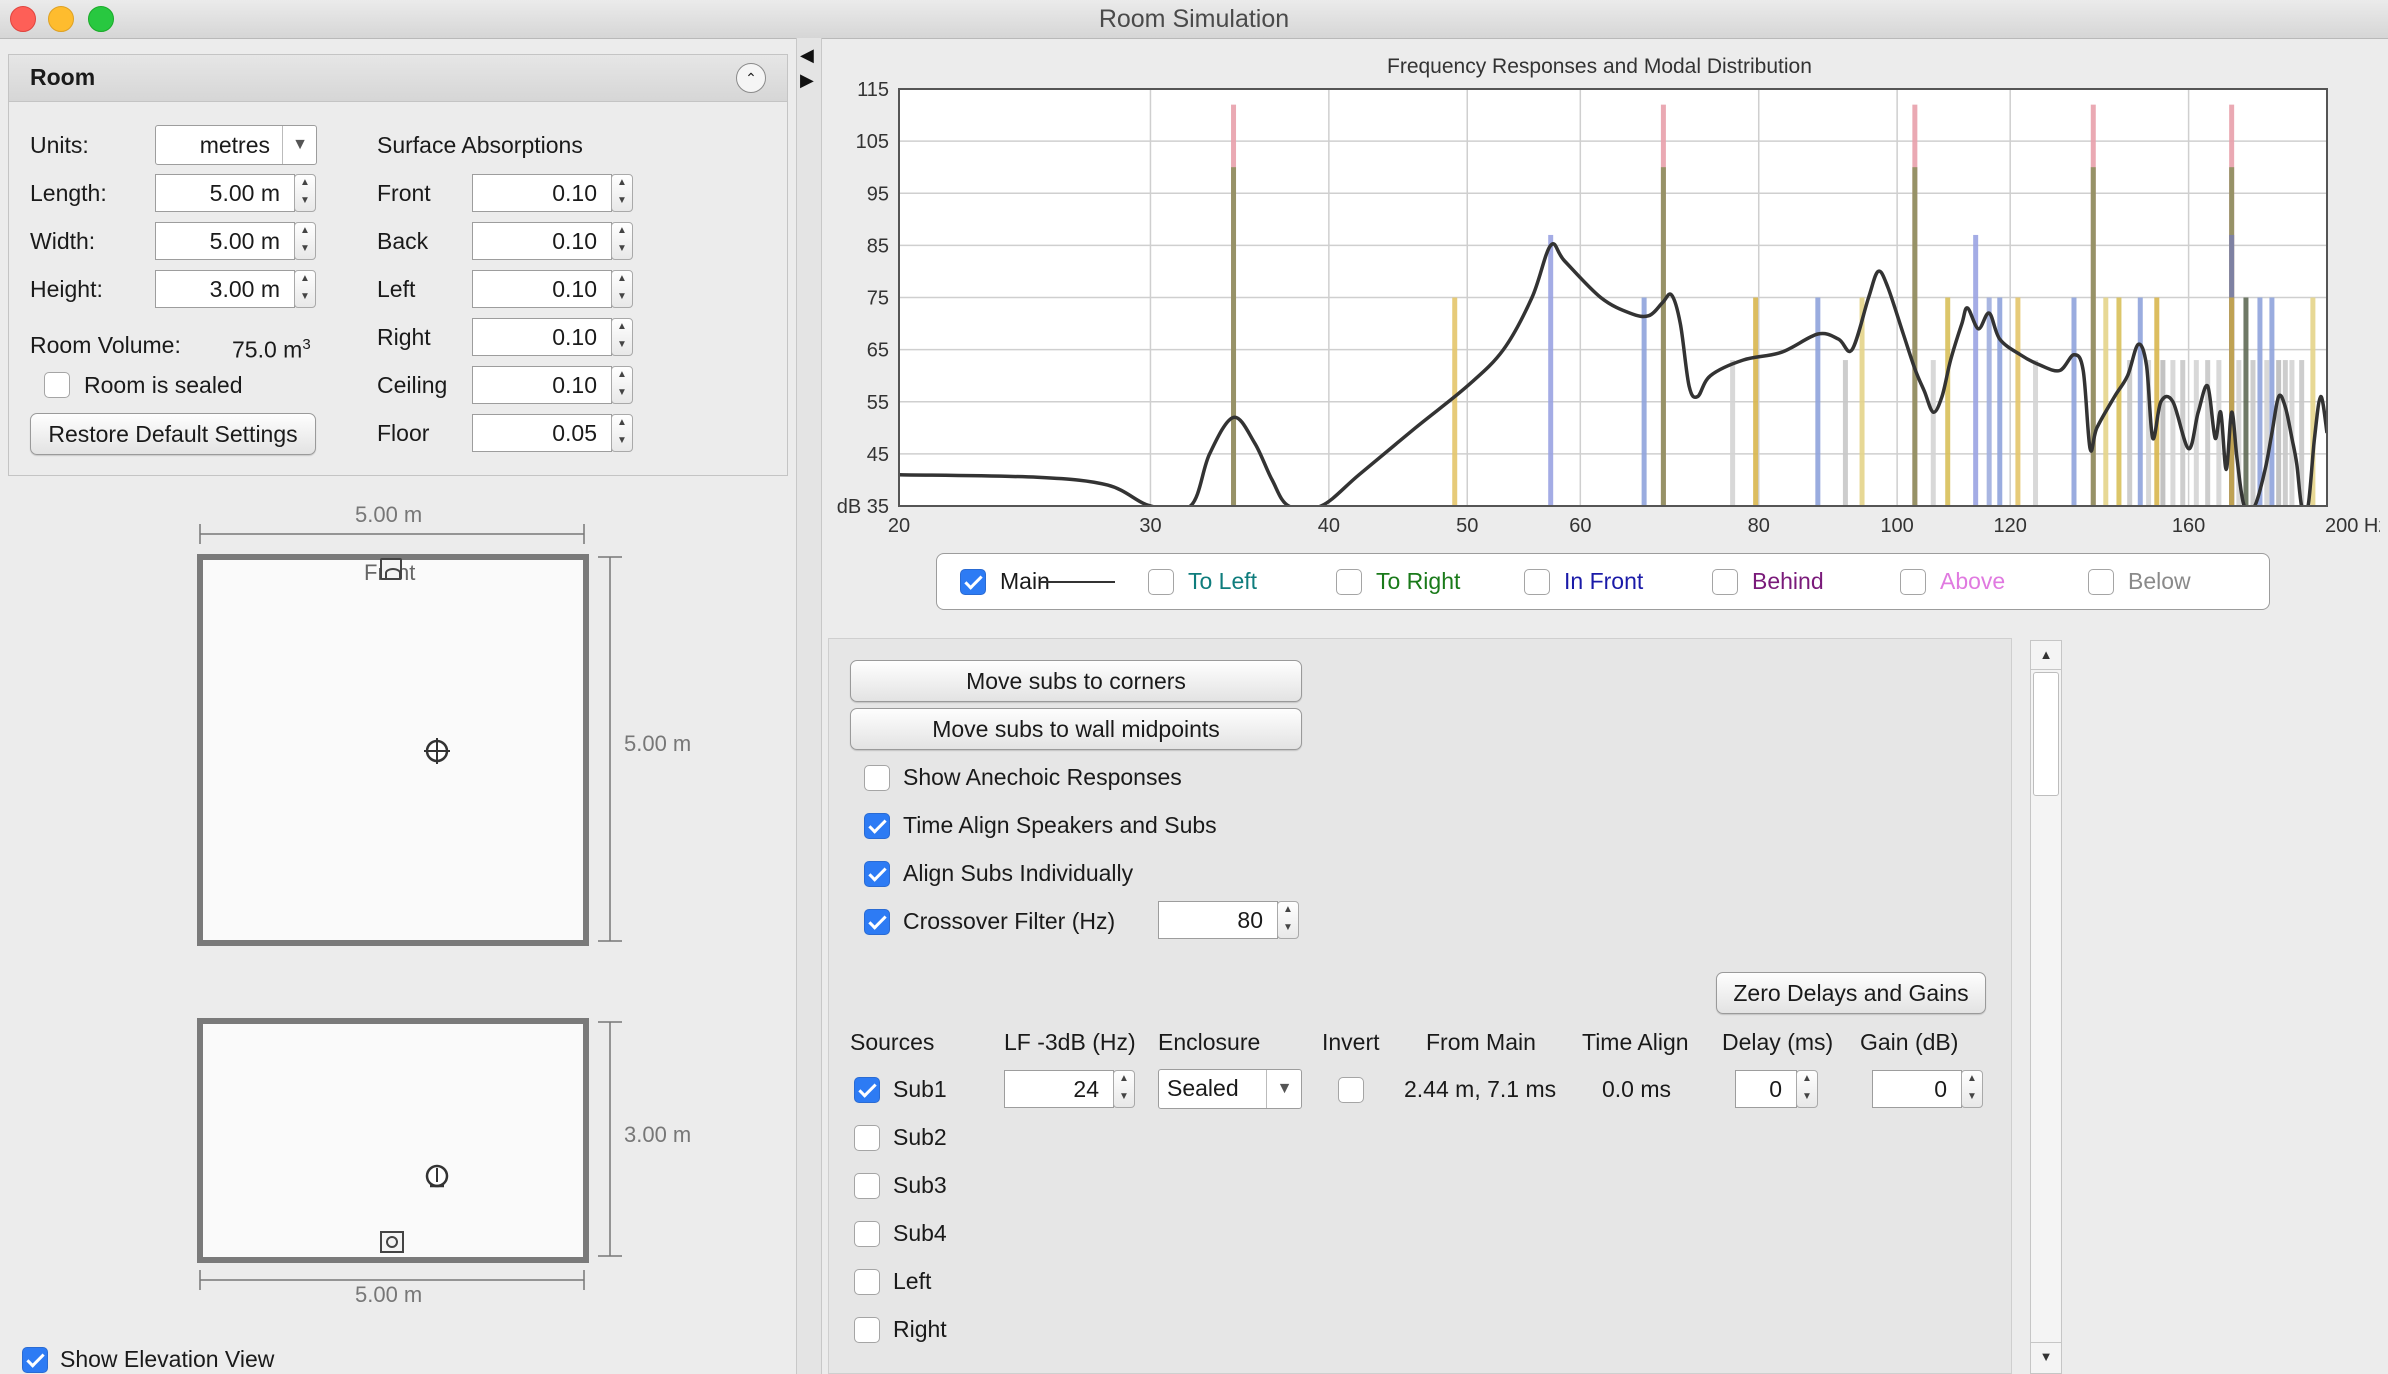  What do you see at coordinates (622, 289) in the screenshot?
I see `absorption-left-stepper` at bounding box center [622, 289].